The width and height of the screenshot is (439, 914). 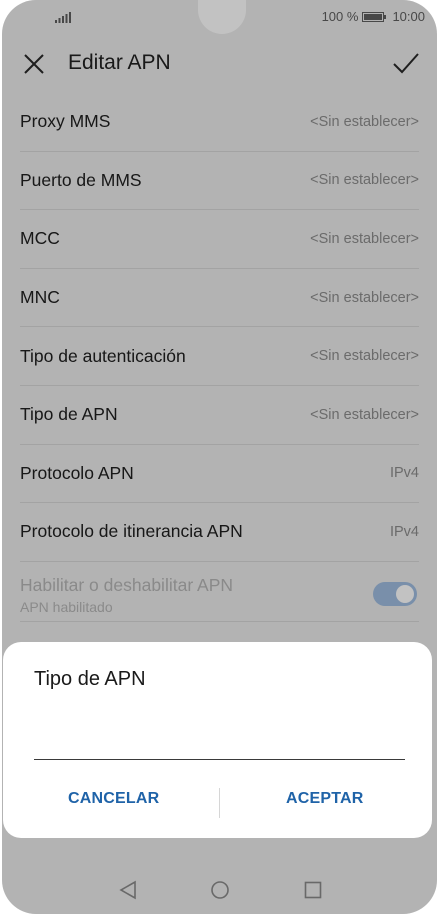 What do you see at coordinates (325, 799) in the screenshot?
I see `accept-button: ACEPTAR` at bounding box center [325, 799].